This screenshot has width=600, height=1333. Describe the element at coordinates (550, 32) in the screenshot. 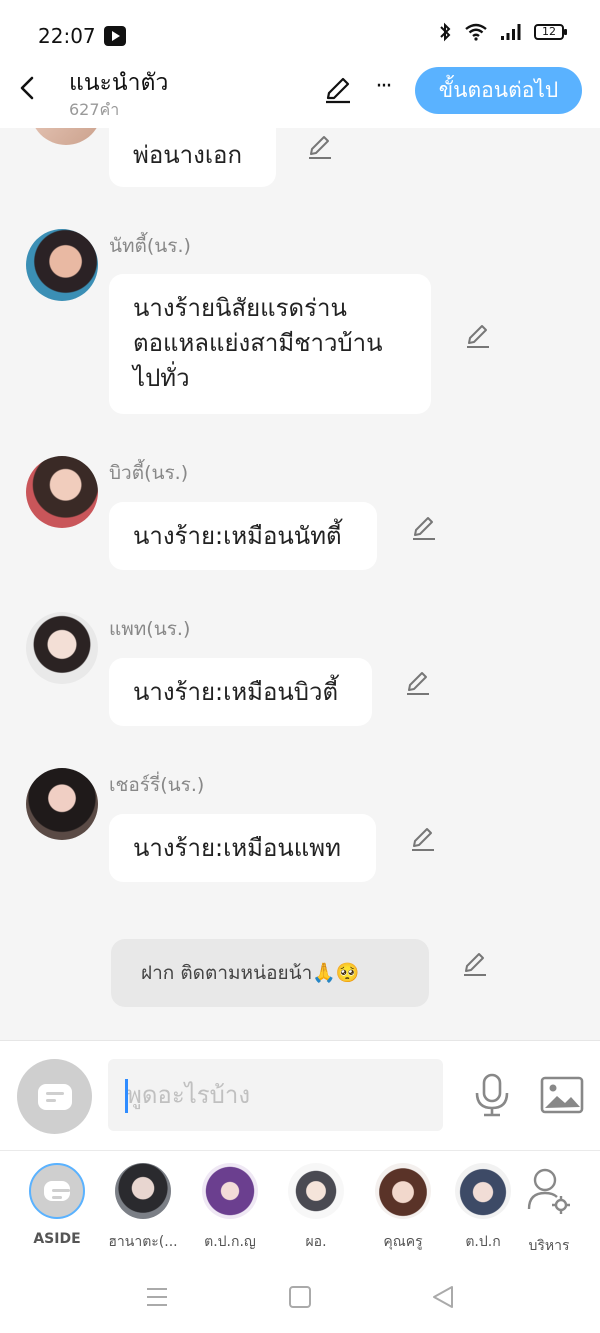

I see `battery-icon: 12` at that location.